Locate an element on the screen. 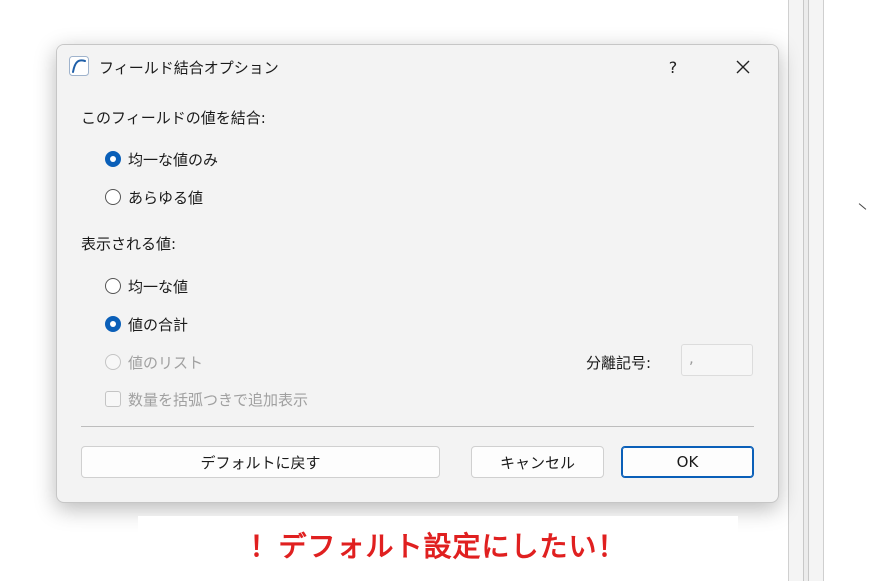 The height and width of the screenshot is (581, 869). dialog-title: フィールド結合オプション is located at coordinates (189, 68).